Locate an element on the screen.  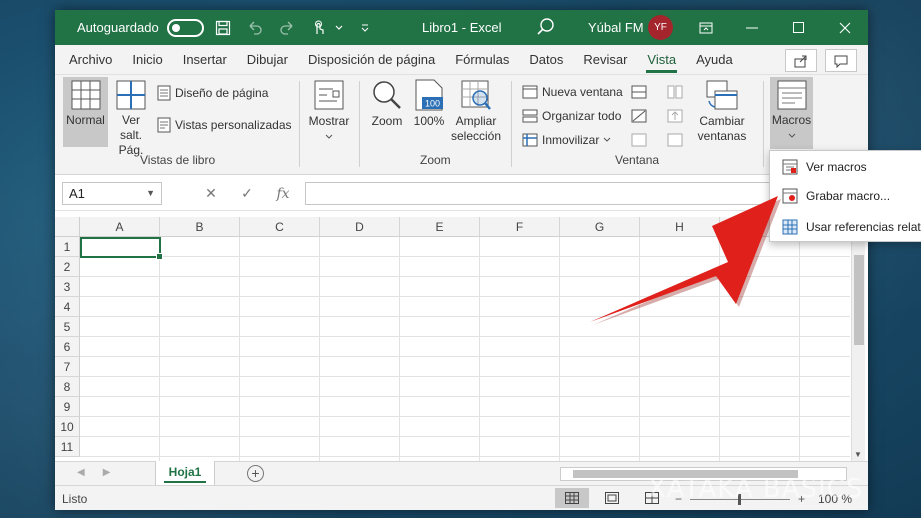
tab-datos: Datos is located at coordinates (546, 60).